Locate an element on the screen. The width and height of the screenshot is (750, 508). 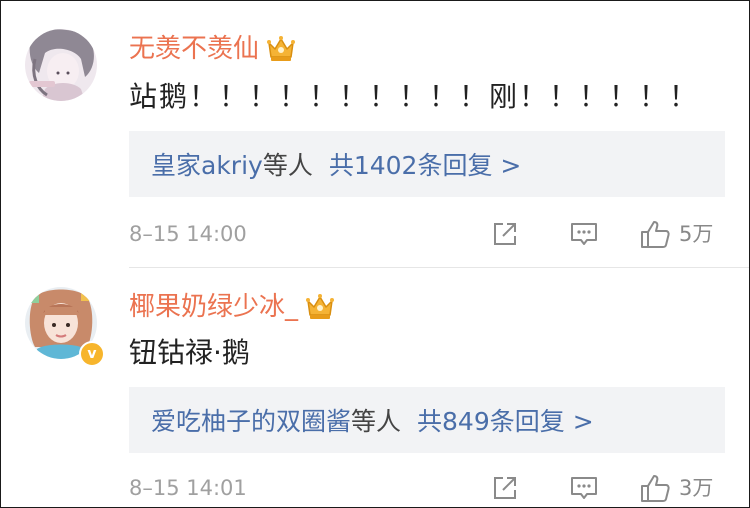
comment-footer: 8–15 14:00 5万 is located at coordinates (427, 234).